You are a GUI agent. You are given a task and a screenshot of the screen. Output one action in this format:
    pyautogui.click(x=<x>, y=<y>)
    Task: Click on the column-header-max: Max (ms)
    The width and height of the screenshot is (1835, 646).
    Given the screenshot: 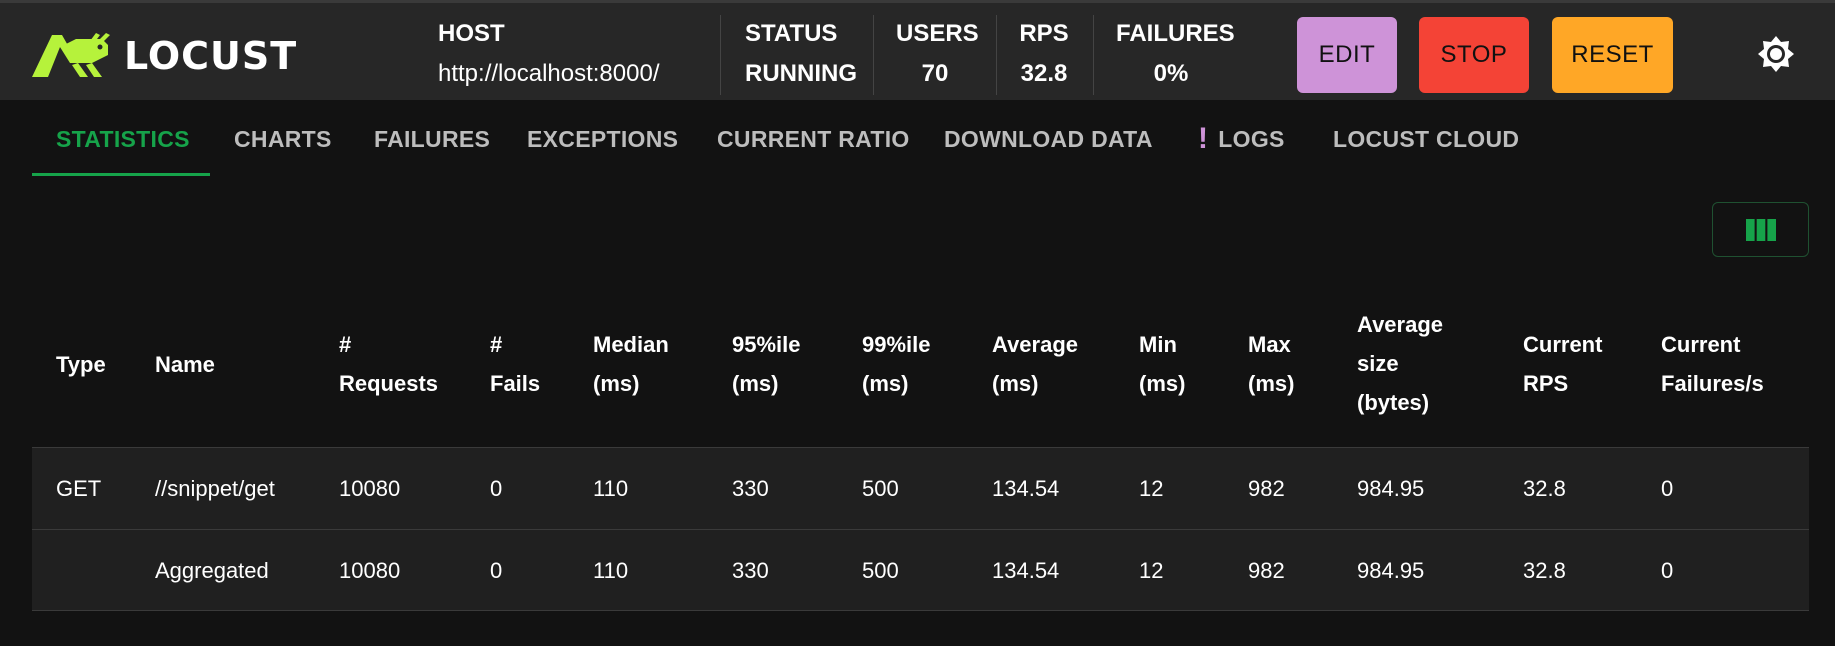 What is the action you would take?
    pyautogui.click(x=1271, y=364)
    